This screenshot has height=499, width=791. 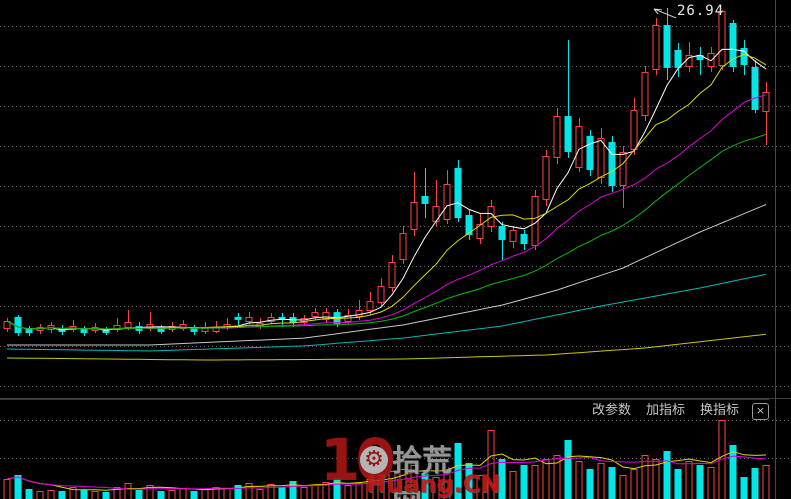 What do you see at coordinates (410, 462) in the screenshot?
I see `watermark: 10 ⚙ 拾荒网 Huang.CN` at bounding box center [410, 462].